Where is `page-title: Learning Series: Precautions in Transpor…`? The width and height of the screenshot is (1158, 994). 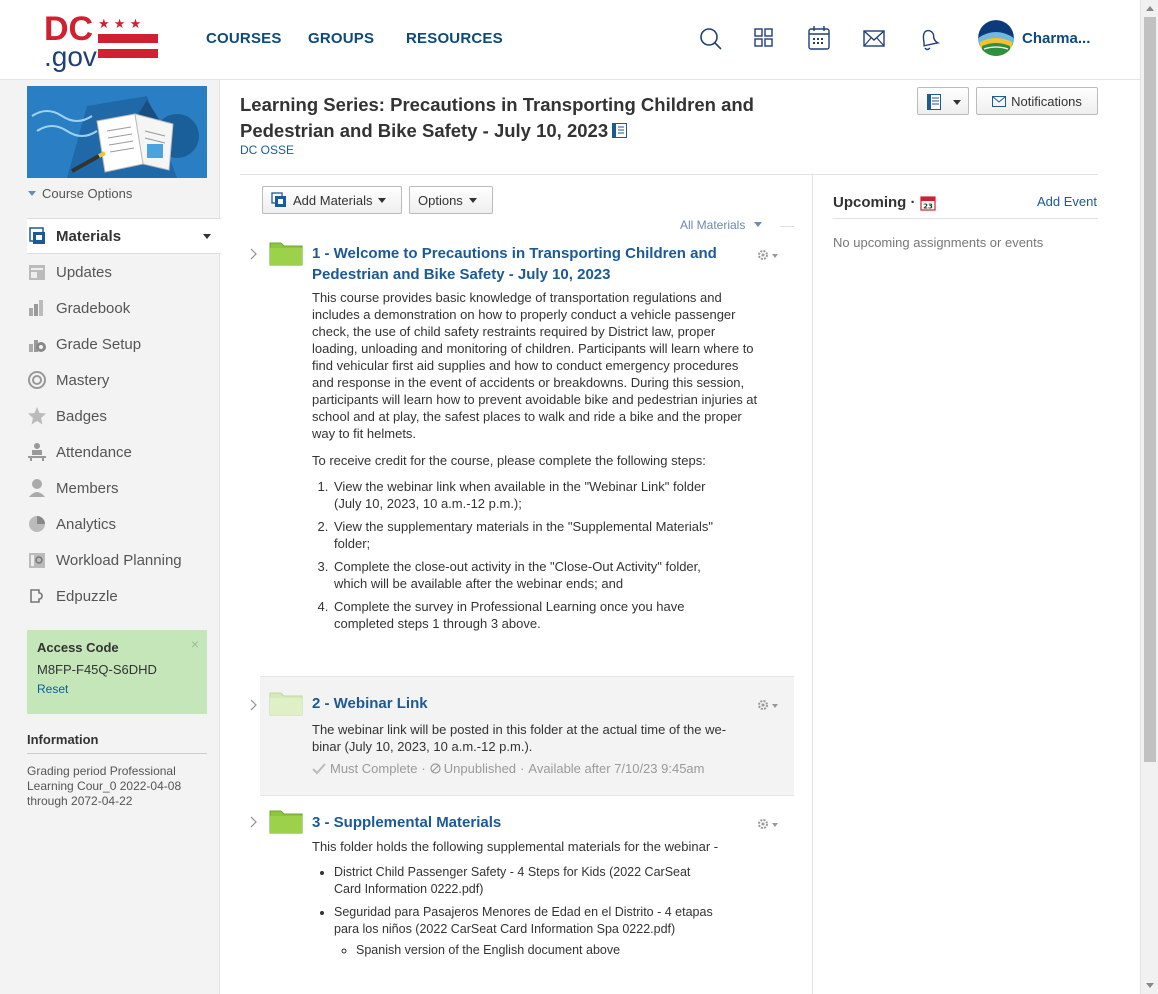
page-title: Learning Series: Precautions in Transpor… is located at coordinates (530, 118).